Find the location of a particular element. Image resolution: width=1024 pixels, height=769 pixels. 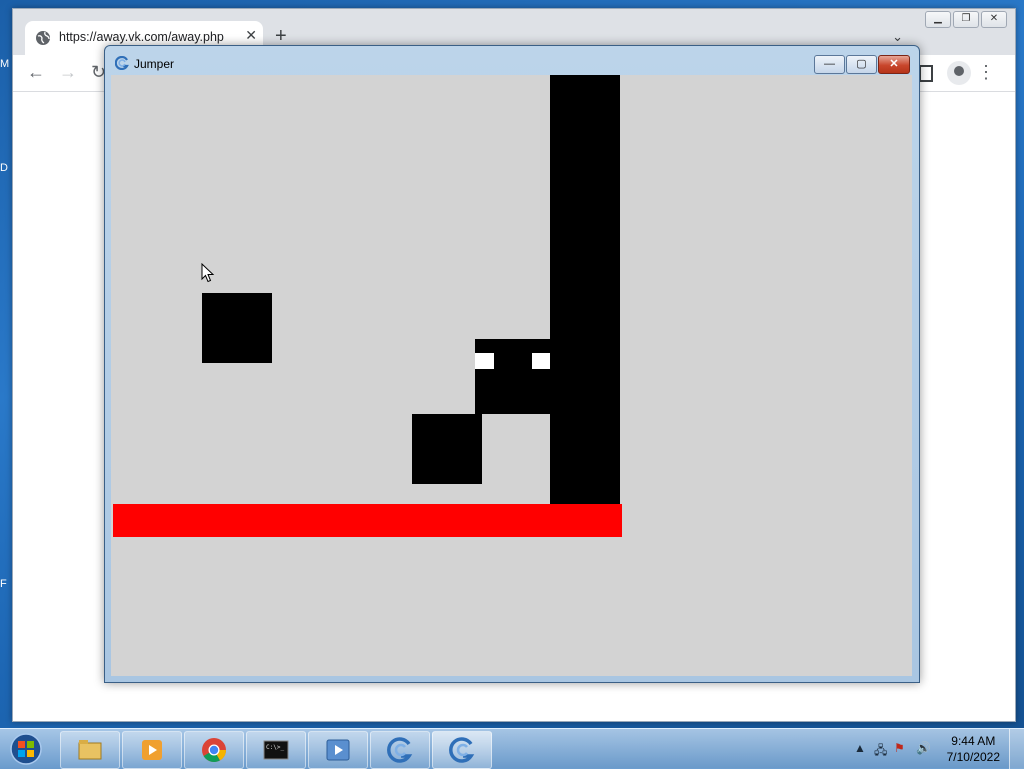

folder-icon is located at coordinates (90, 750).